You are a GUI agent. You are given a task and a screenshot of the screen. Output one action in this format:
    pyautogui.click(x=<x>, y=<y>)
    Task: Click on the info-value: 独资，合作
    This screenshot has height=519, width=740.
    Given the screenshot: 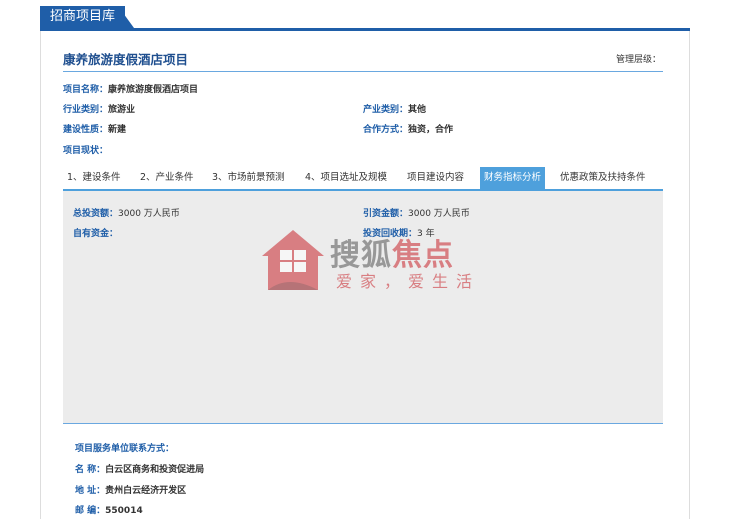 What is the action you would take?
    pyautogui.click(x=431, y=130)
    